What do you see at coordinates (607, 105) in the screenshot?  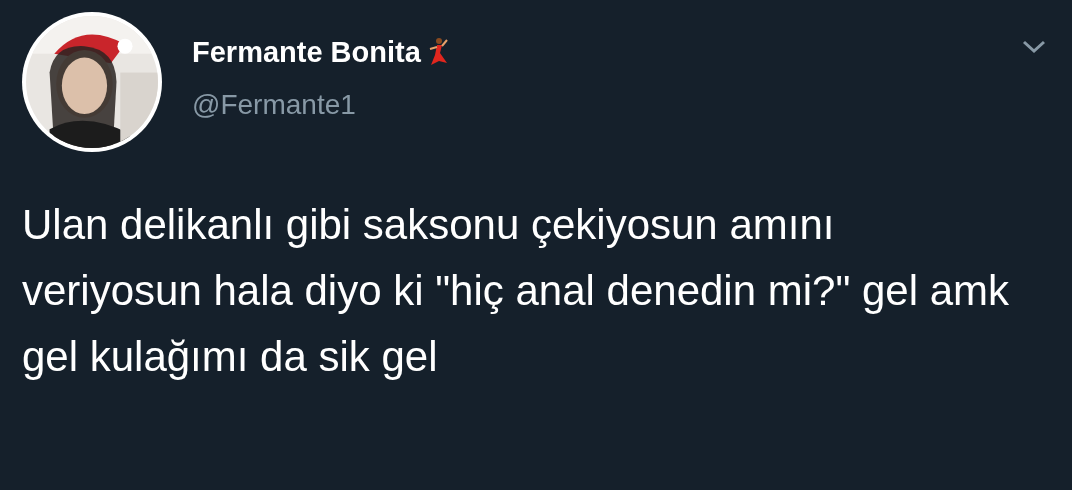 I see `author-handle: @Fermante1` at bounding box center [607, 105].